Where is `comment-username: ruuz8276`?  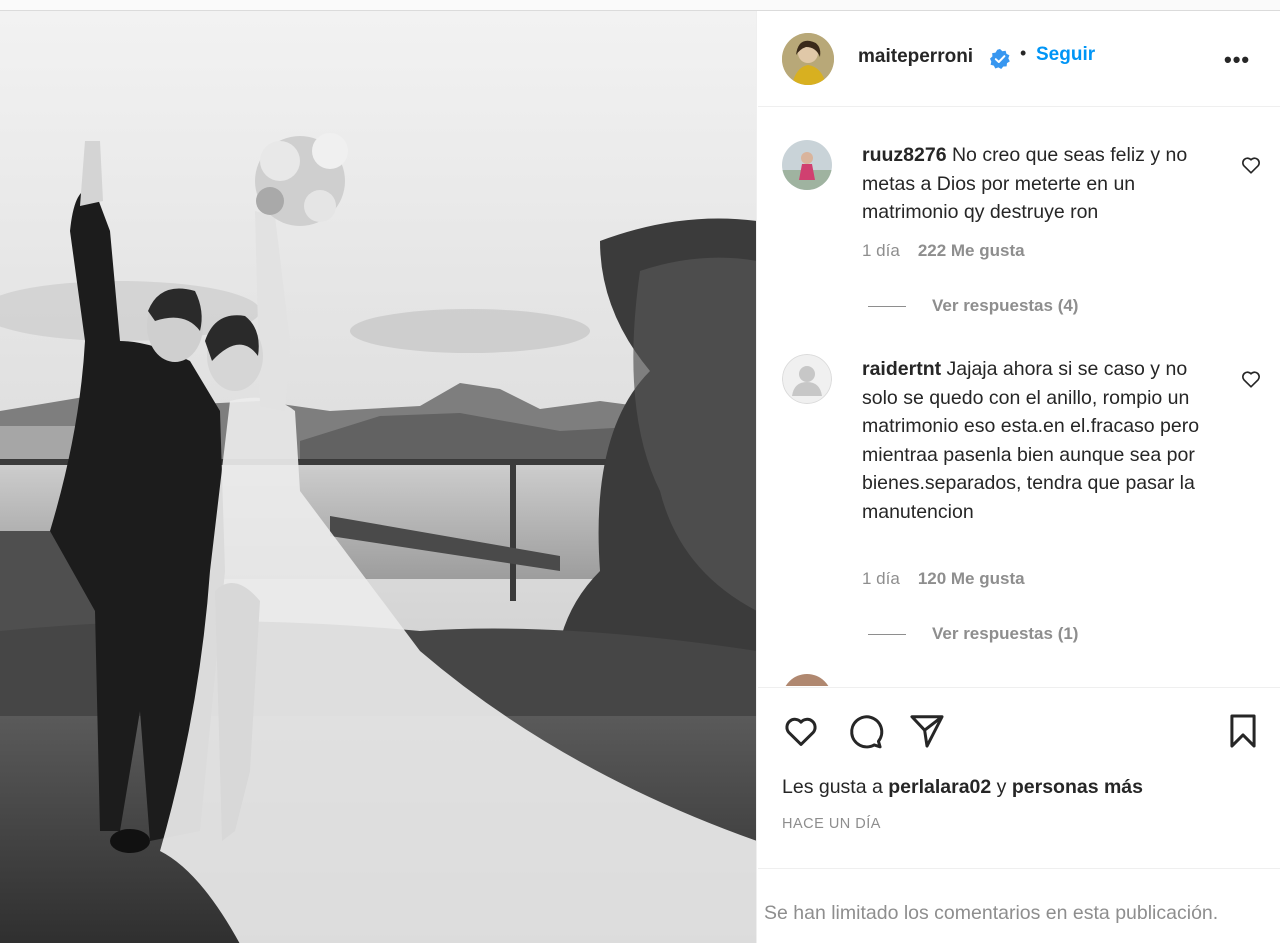 comment-username: ruuz8276 is located at coordinates (904, 155).